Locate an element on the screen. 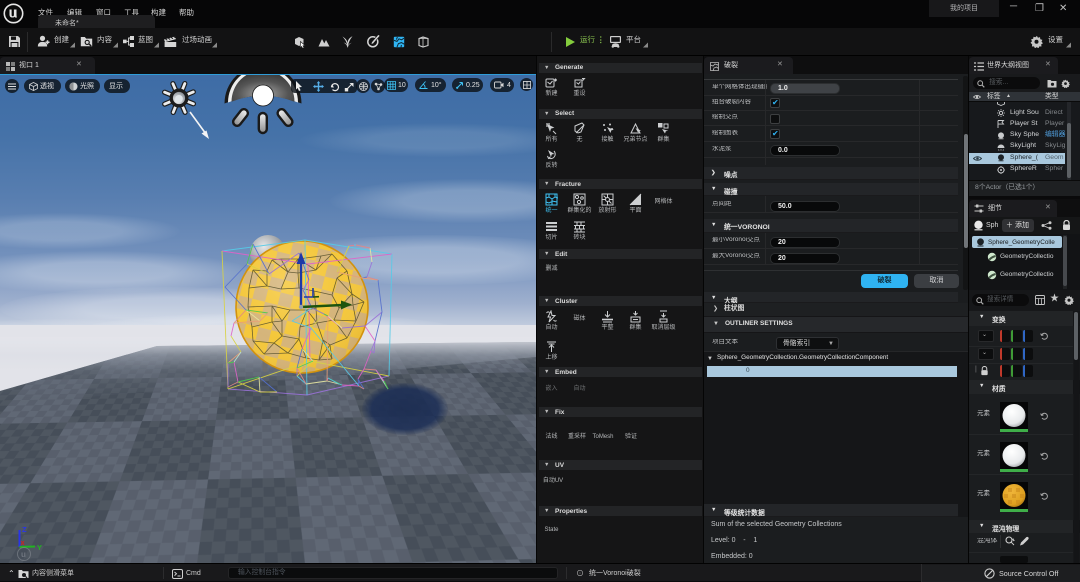 The height and width of the screenshot is (582, 1080). svg-text: Y is located at coordinates (39, 547).